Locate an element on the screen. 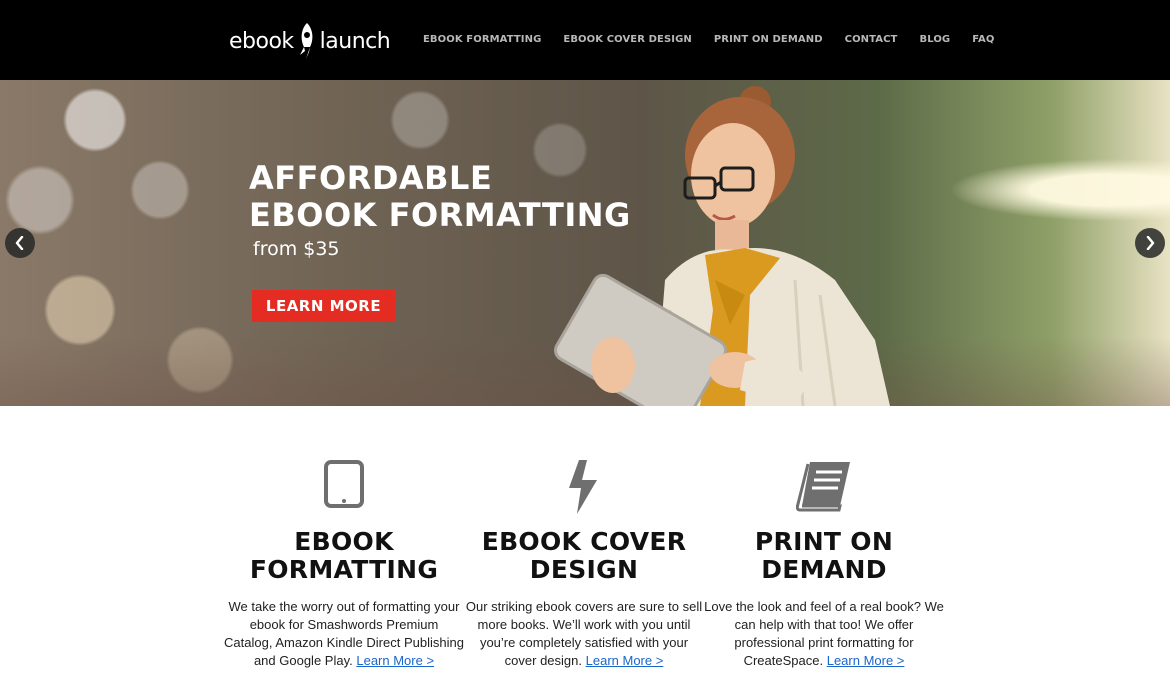 The width and height of the screenshot is (1170, 700). hero-title-line1: AFFORDABLE is located at coordinates (371, 178).